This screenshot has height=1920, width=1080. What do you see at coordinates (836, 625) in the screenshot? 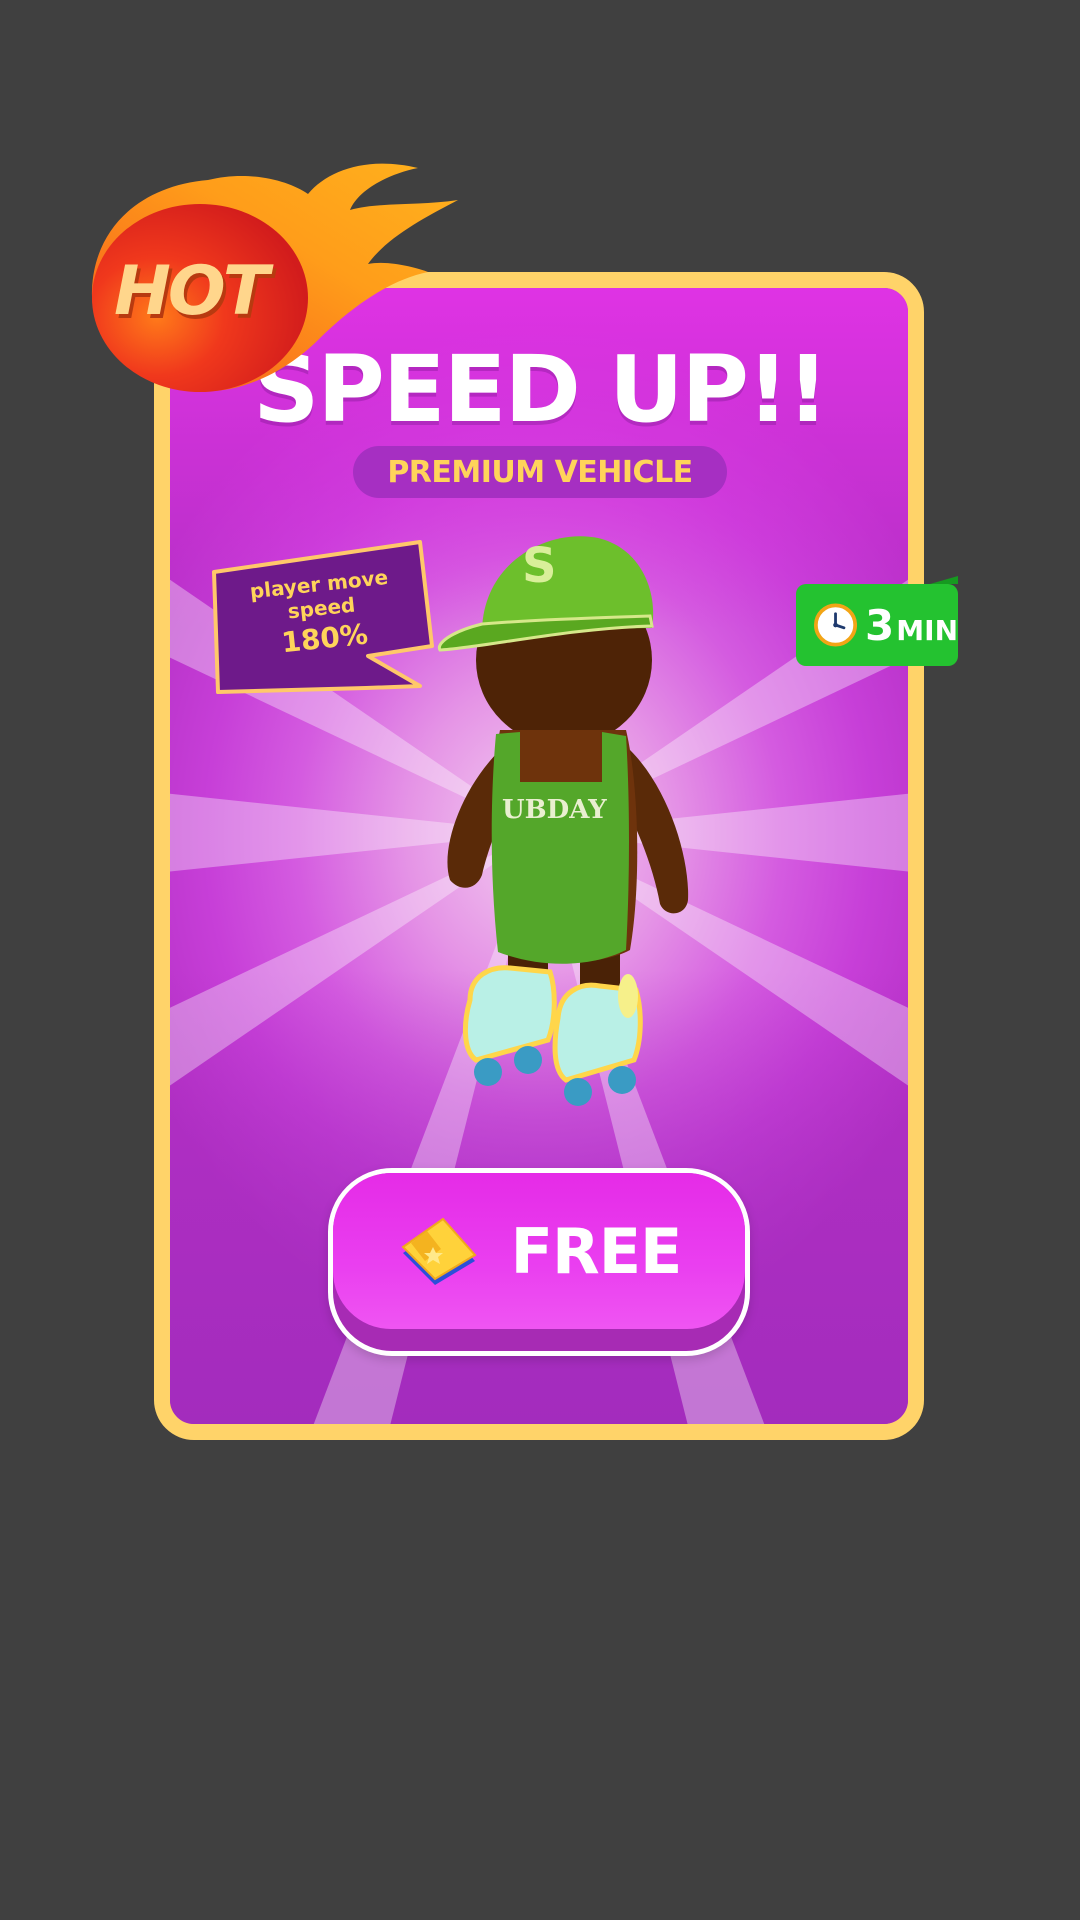
I see `clock-icon` at bounding box center [836, 625].